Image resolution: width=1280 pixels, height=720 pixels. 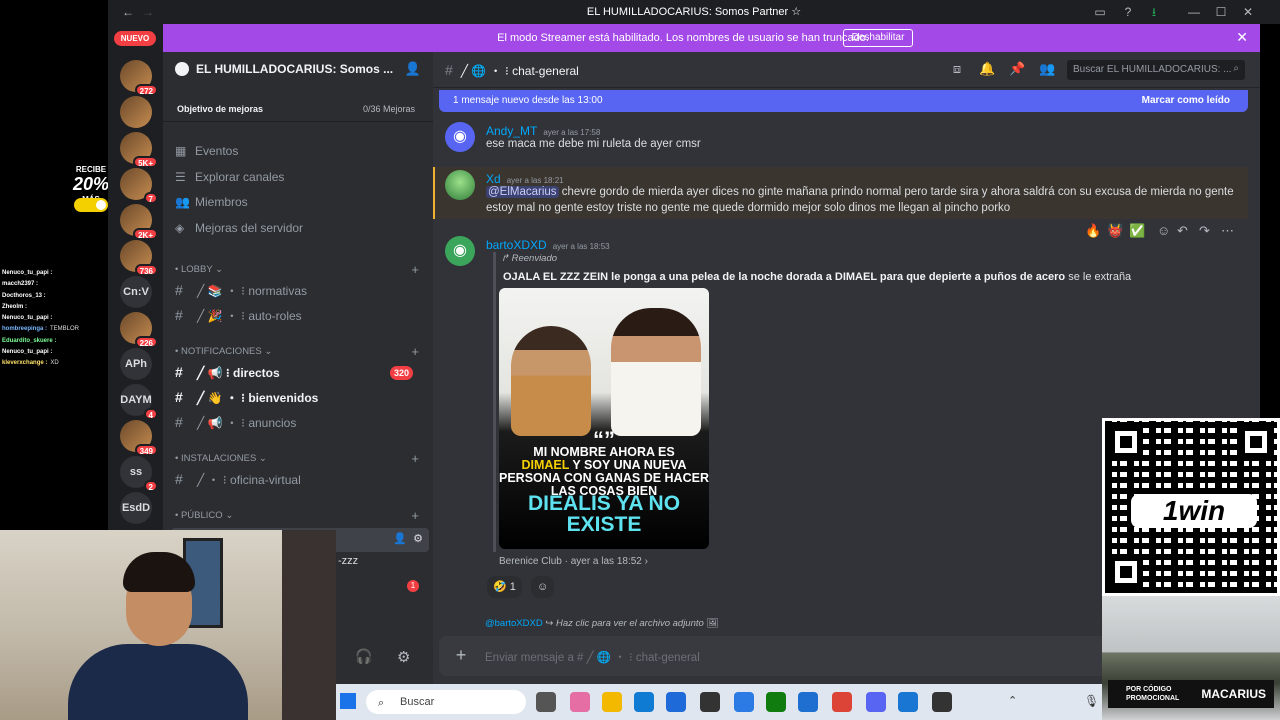 What do you see at coordinates (25, 329) in the screenshot?
I see `stream-chat-user: hombreepinga :` at bounding box center [25, 329].